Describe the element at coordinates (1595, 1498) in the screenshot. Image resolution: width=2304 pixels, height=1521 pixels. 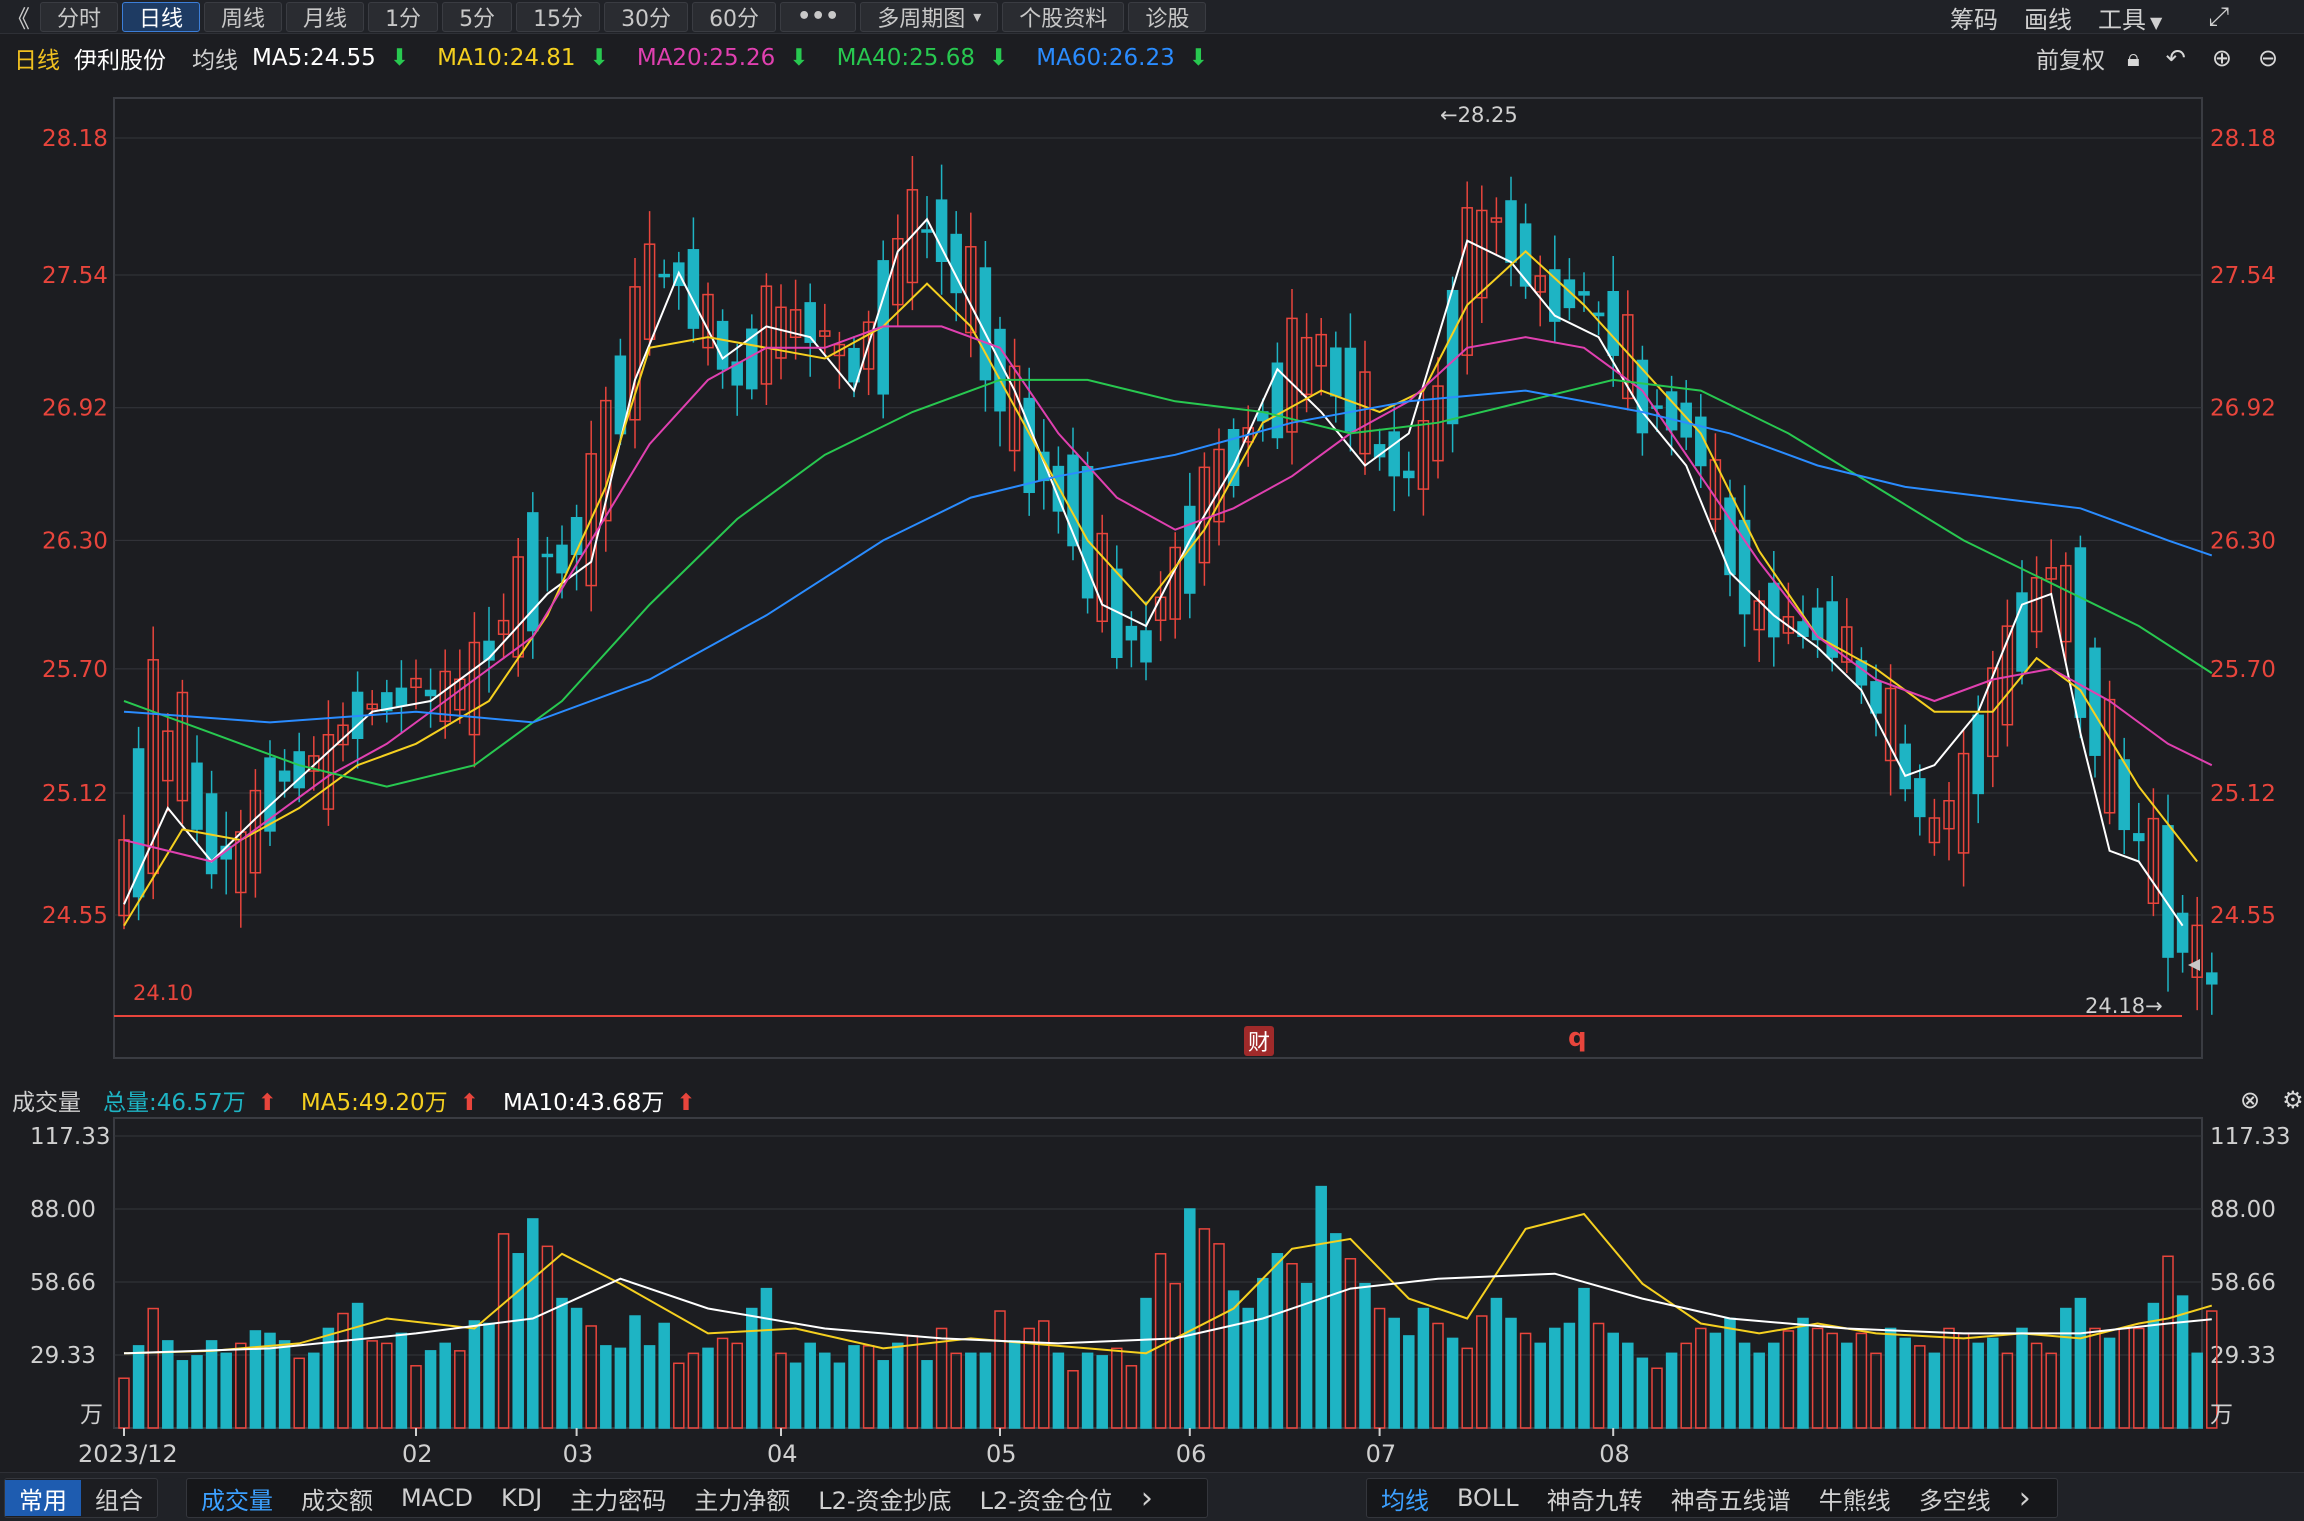
I see `overlay-tab-2: 神奇九转` at that location.